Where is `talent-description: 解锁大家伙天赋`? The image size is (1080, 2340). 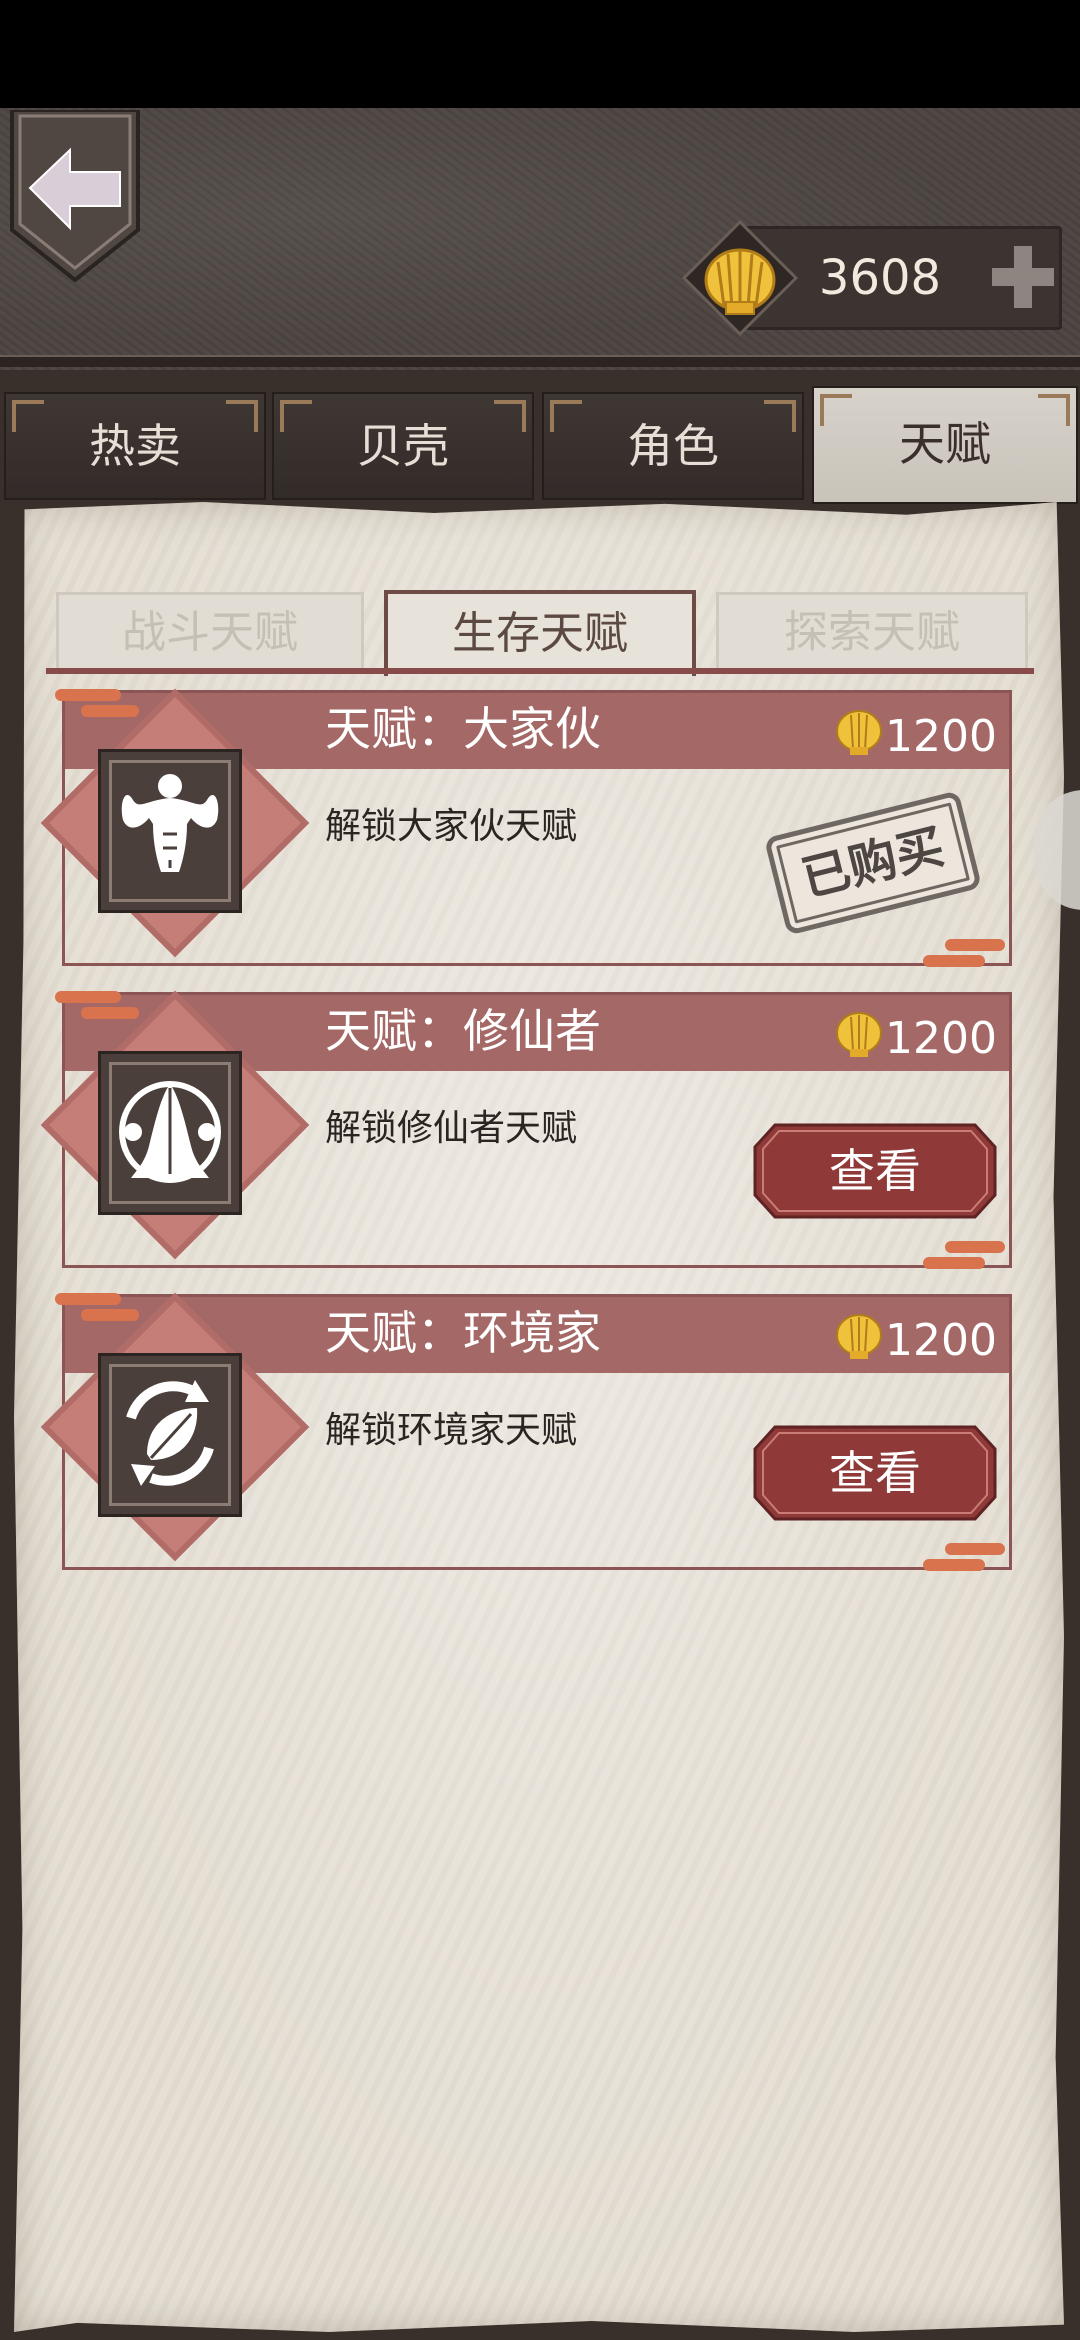
talent-description: 解锁大家伙天赋 is located at coordinates (451, 826).